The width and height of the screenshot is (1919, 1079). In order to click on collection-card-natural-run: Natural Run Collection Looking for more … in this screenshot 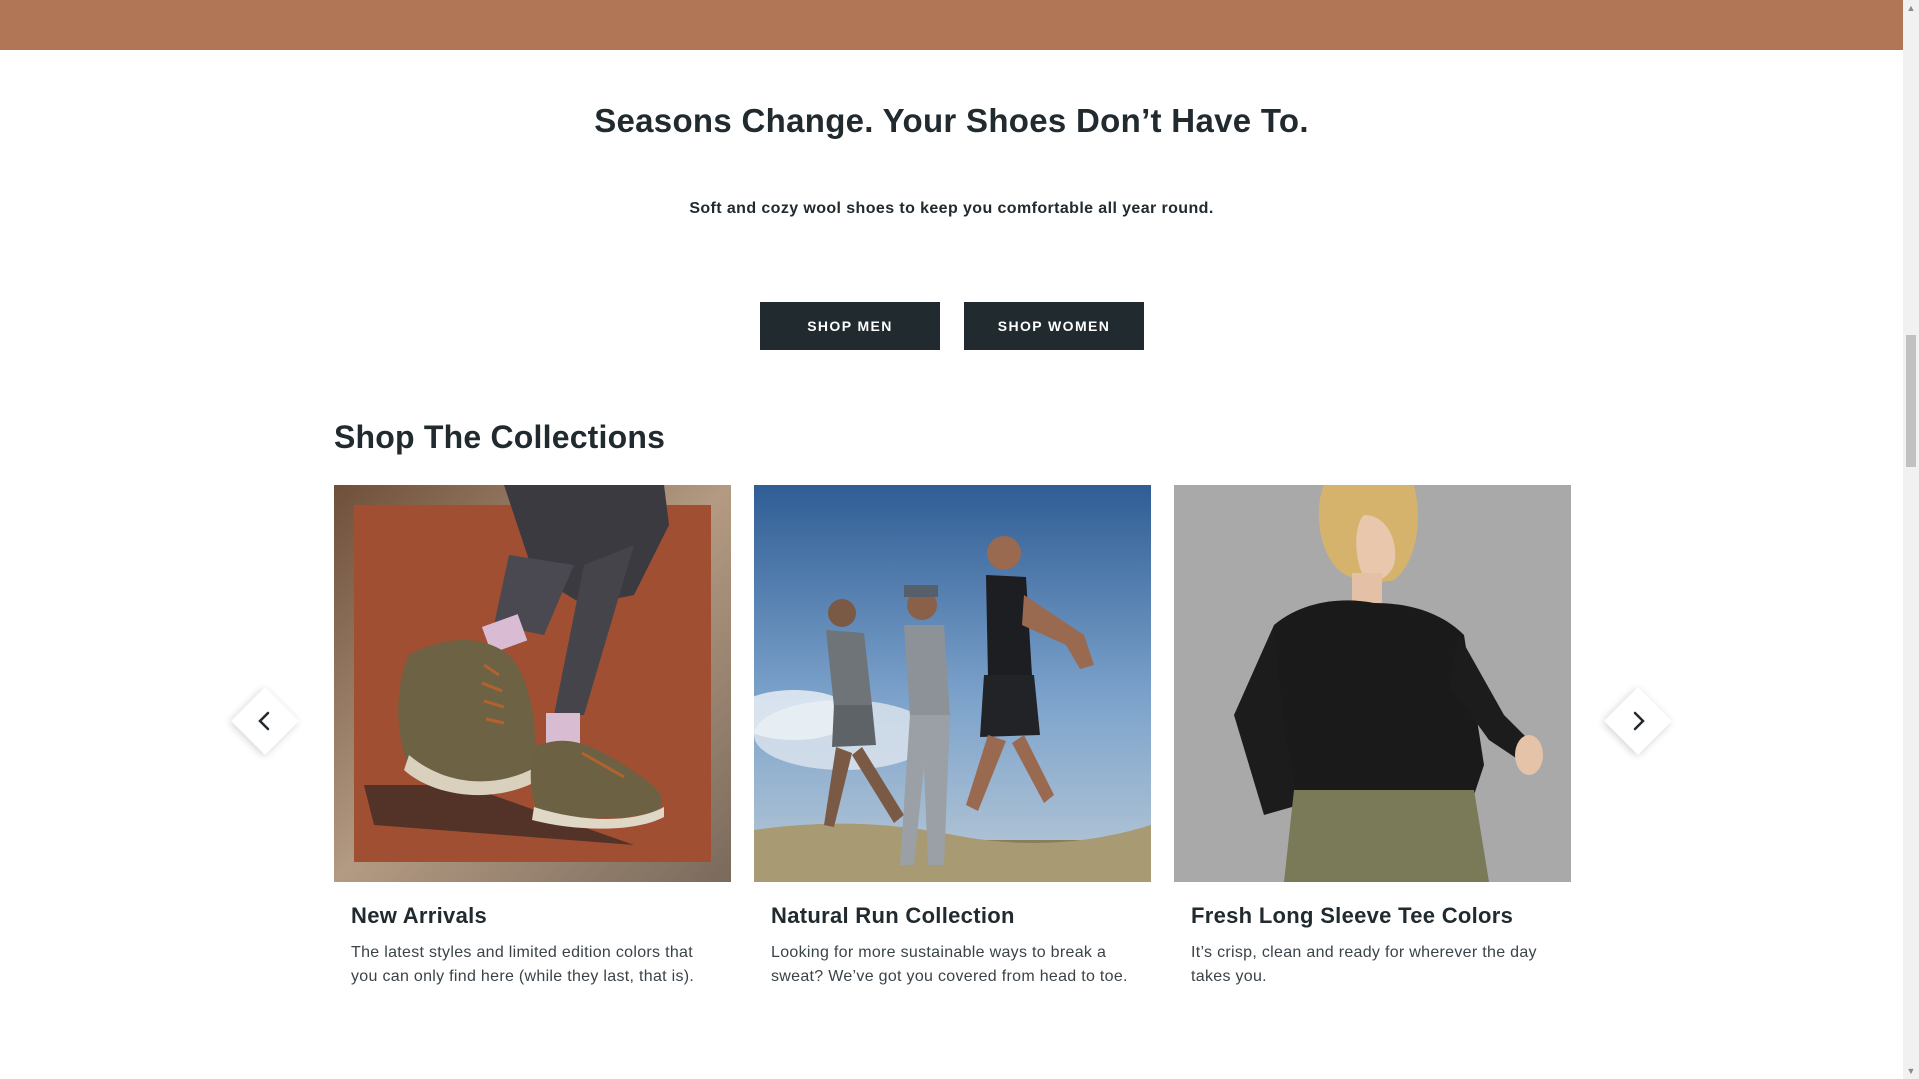, I will do `click(952, 735)`.